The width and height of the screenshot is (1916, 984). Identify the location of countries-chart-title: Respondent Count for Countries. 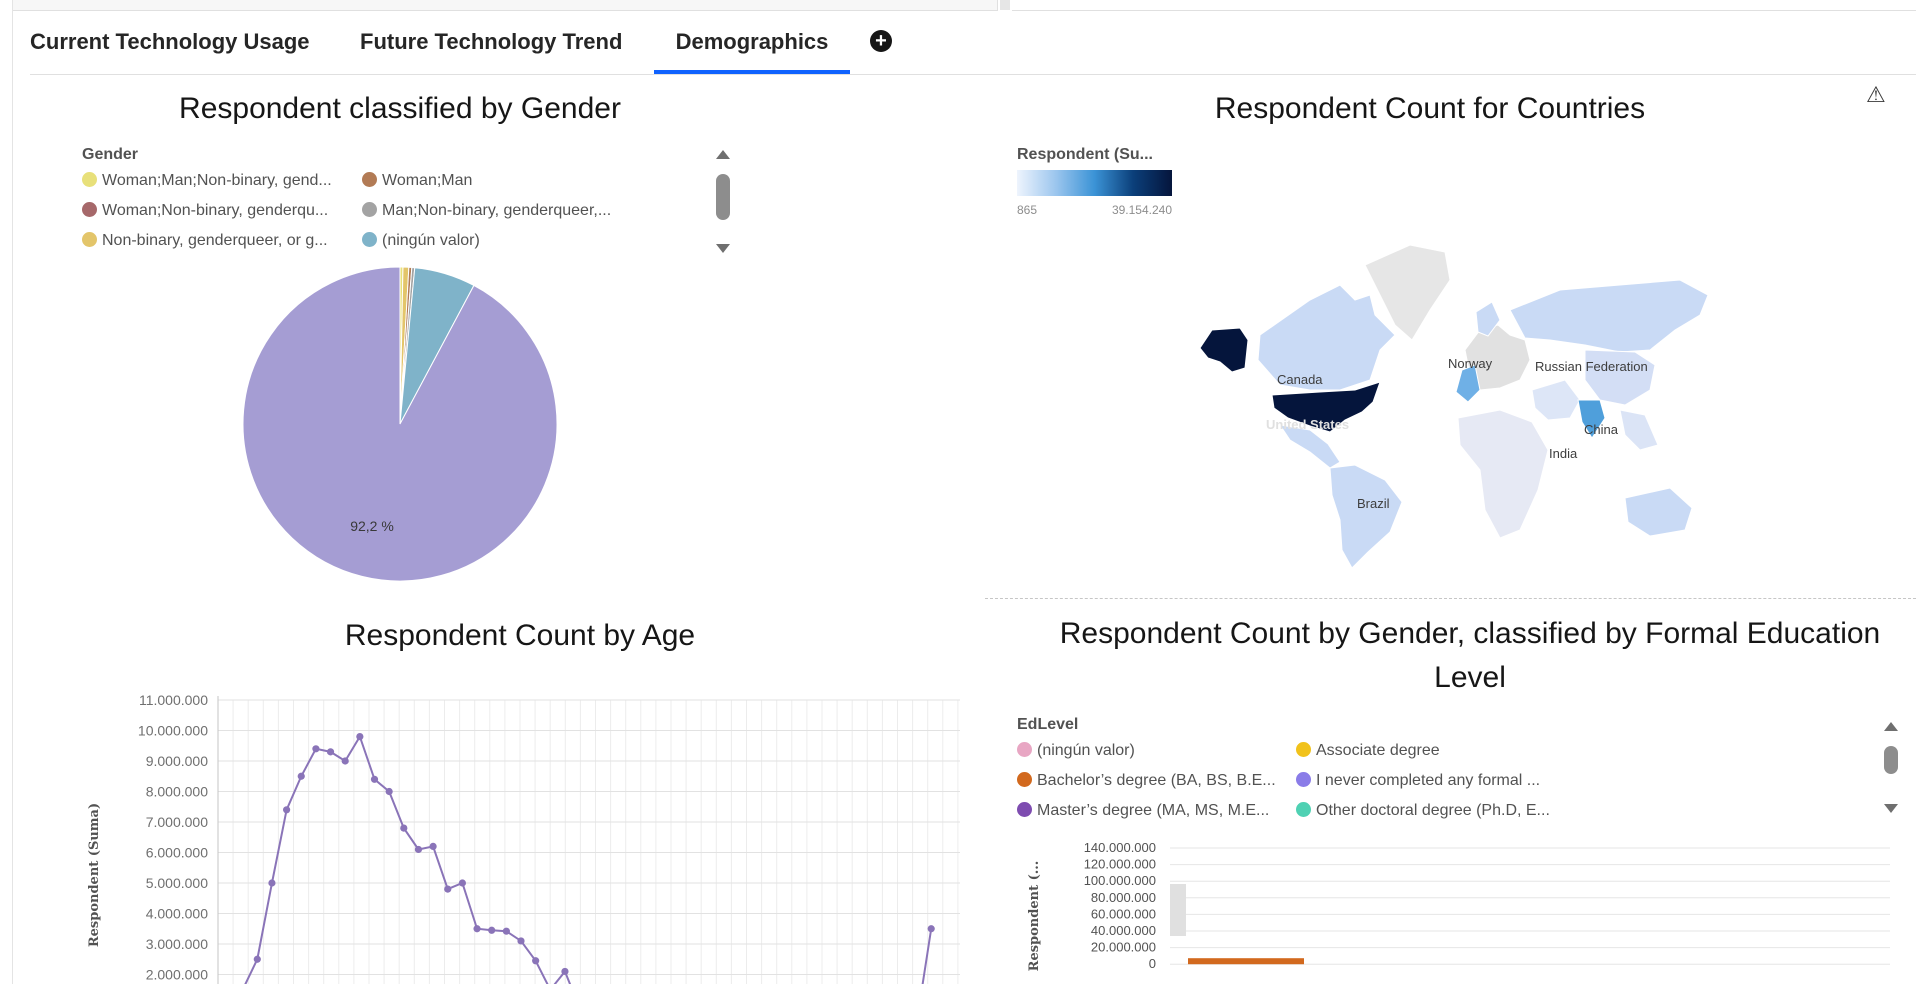
(1430, 108).